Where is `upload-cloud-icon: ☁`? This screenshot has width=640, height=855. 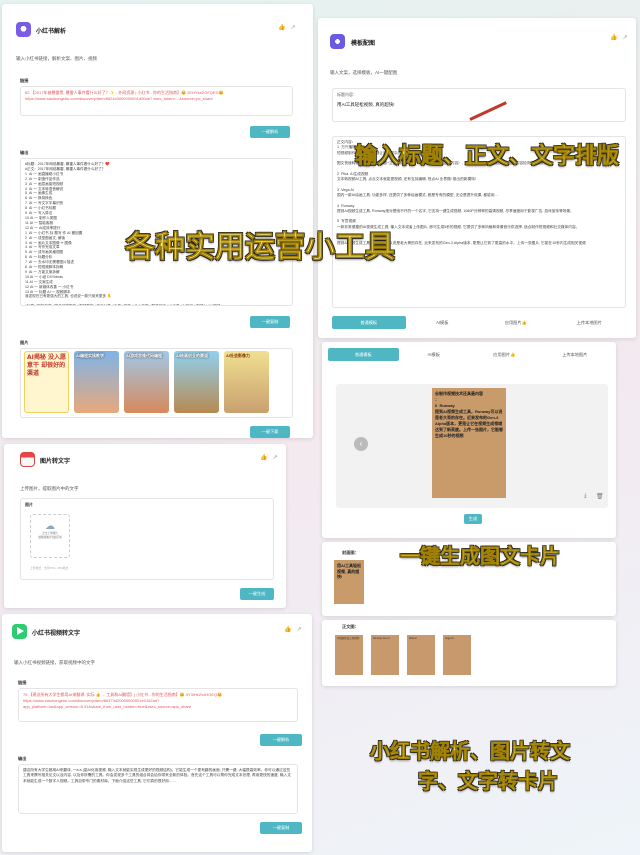 upload-cloud-icon: ☁ is located at coordinates (50, 526).